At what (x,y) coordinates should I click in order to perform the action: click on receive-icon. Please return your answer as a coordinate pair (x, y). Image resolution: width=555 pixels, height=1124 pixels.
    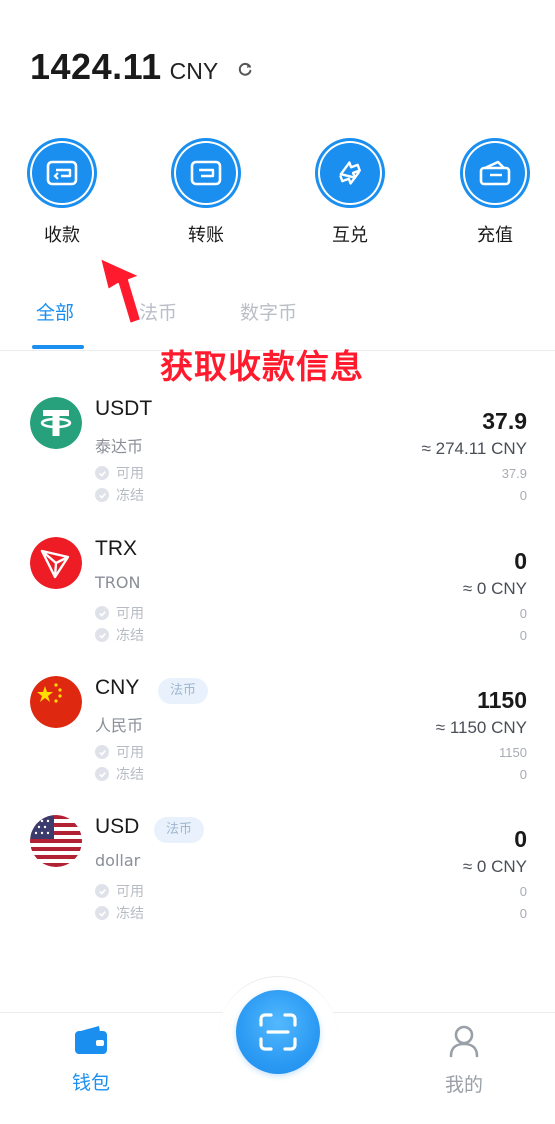
    Looking at the image, I should click on (62, 173).